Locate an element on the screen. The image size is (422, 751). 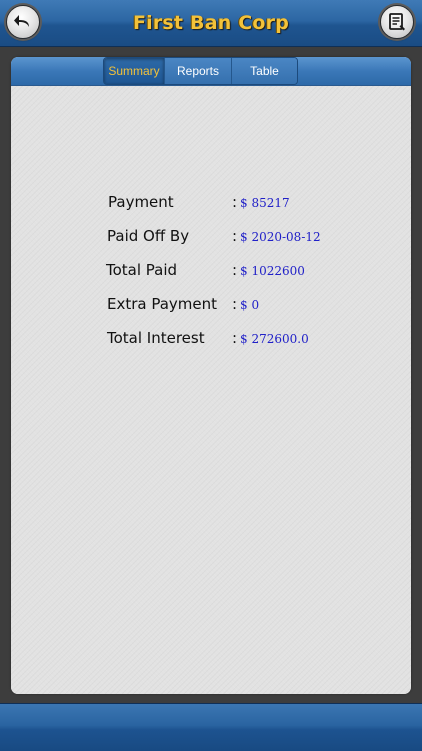
total-paid-label: Total Paid is located at coordinates (142, 270).